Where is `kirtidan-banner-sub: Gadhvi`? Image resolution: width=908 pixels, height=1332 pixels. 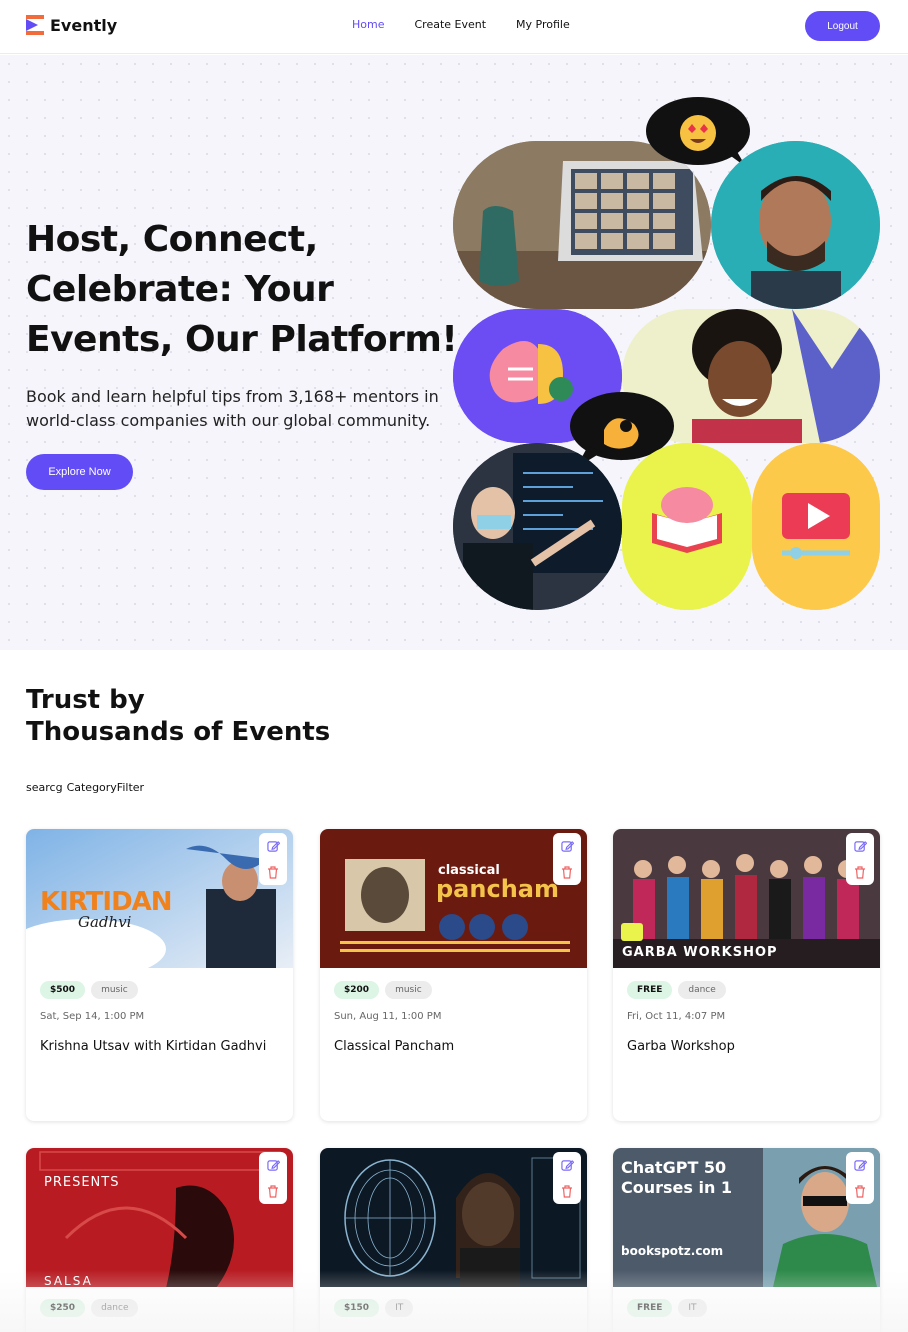
kirtidan-banner-sub: Gadhvi is located at coordinates (105, 922).